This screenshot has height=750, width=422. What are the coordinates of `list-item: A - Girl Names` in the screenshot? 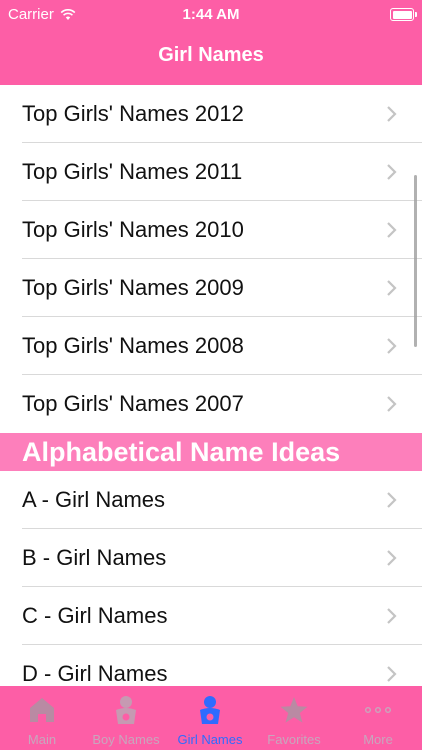 It's located at (211, 500).